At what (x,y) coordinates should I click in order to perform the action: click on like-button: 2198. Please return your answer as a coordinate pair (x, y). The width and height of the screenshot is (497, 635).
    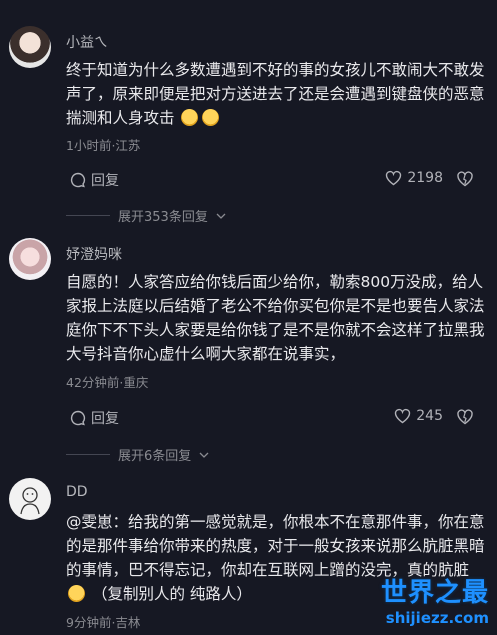
    Looking at the image, I should click on (414, 178).